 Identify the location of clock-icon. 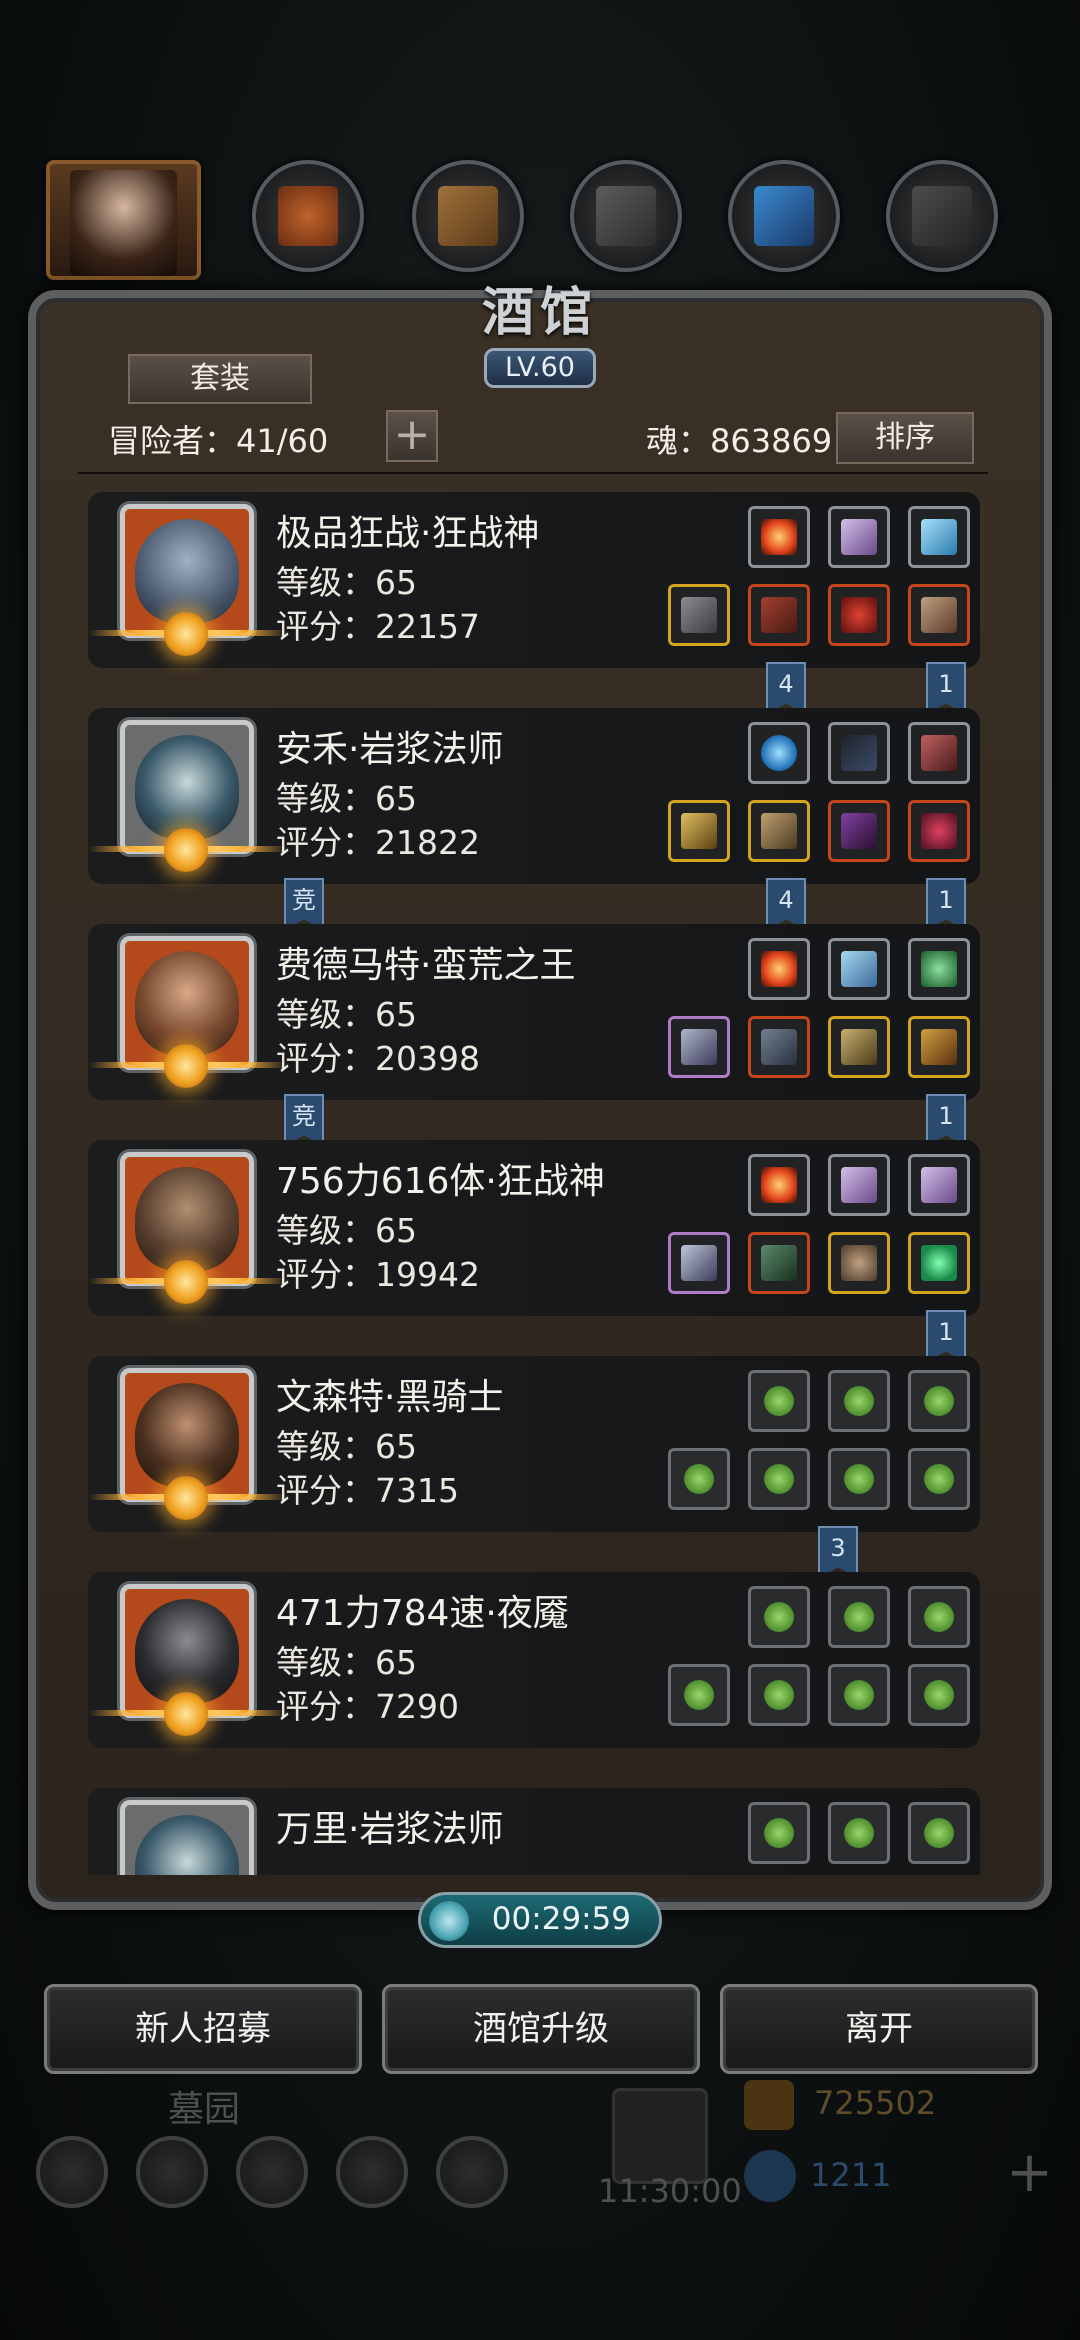
(449, 1921).